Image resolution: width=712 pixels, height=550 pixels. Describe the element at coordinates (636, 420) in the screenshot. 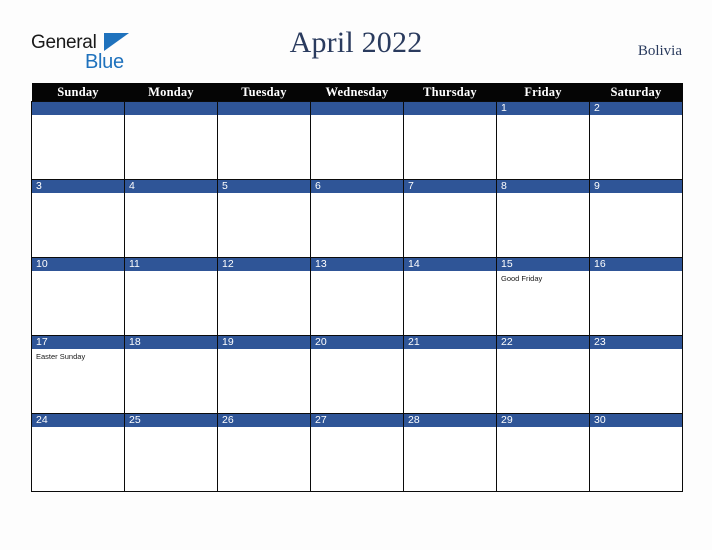

I see `date-number: 30` at that location.